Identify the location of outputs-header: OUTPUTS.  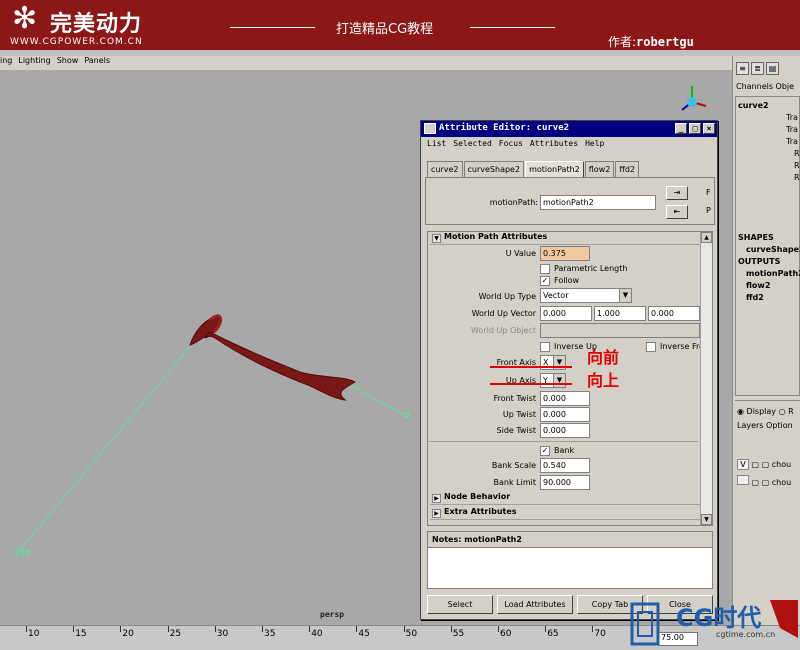
(759, 261).